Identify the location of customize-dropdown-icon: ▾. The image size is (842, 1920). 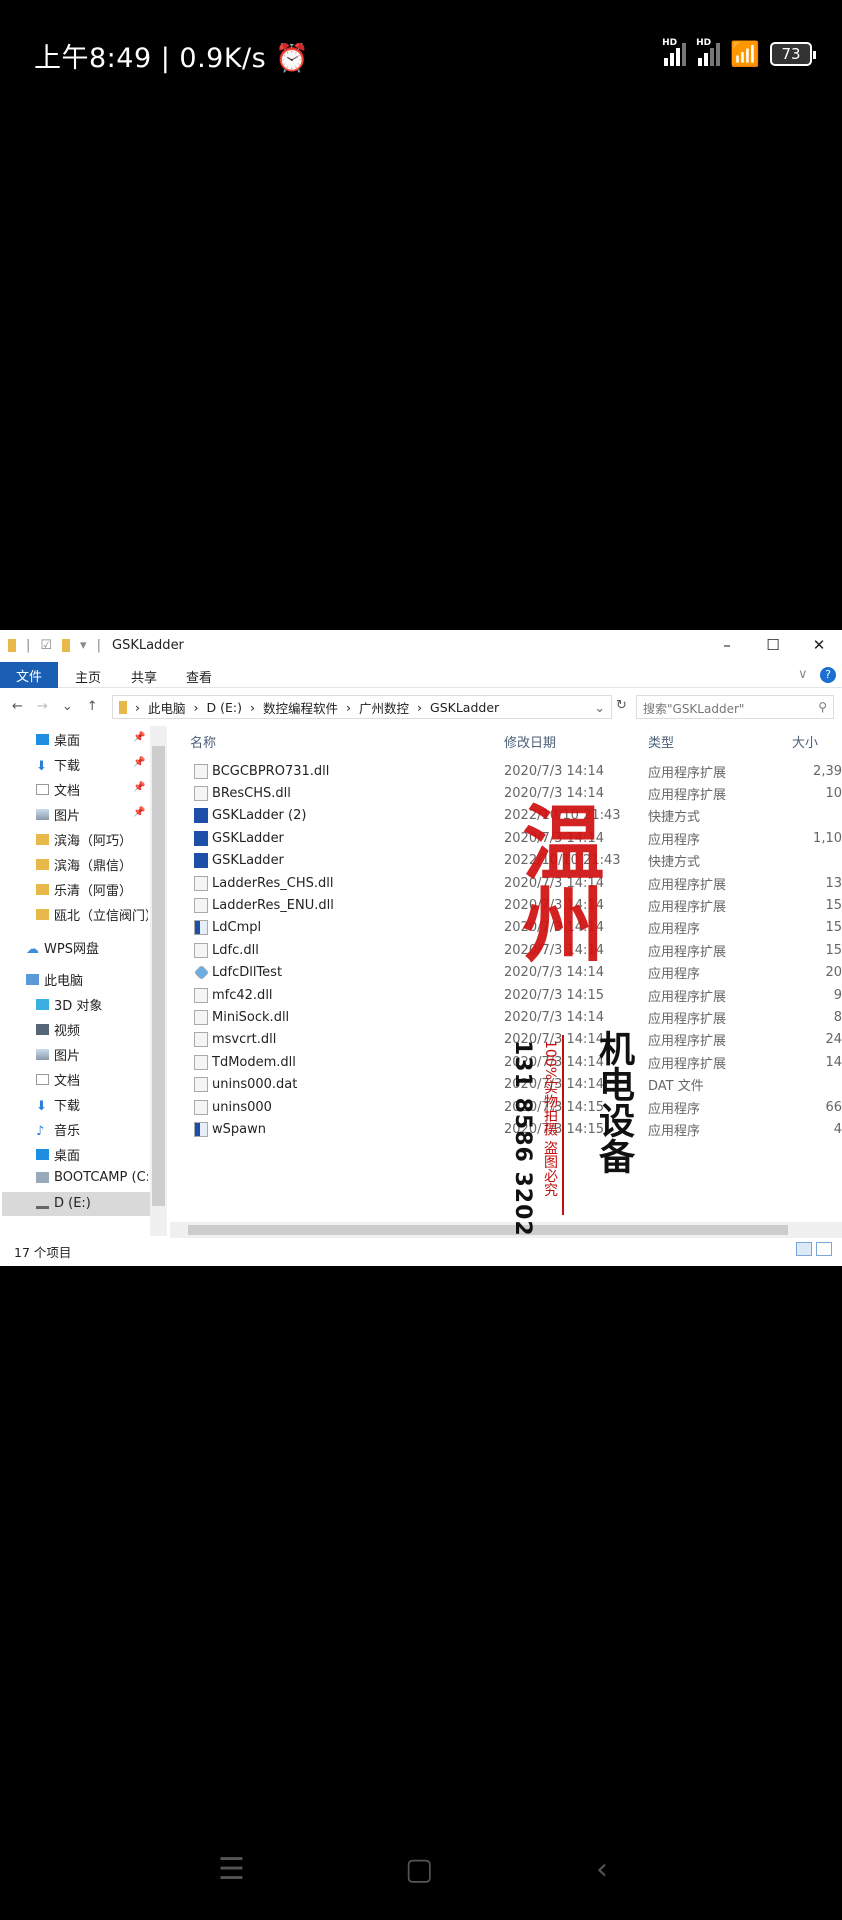
(83, 645).